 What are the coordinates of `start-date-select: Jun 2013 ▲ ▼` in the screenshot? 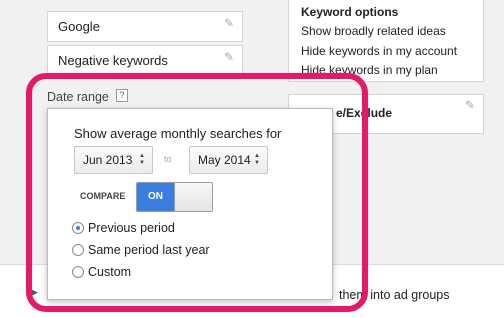 It's located at (113, 160).